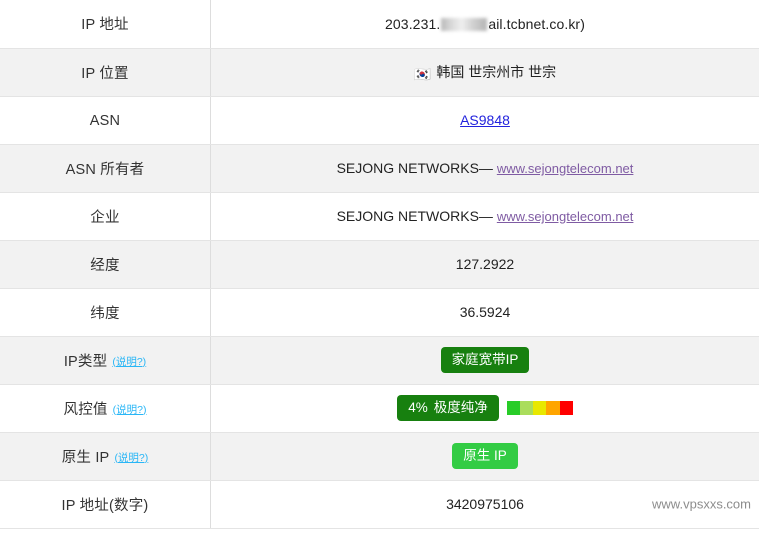 The height and width of the screenshot is (552, 759). I want to click on kr-flag-icon: 🇰🇷, so click(422, 73).